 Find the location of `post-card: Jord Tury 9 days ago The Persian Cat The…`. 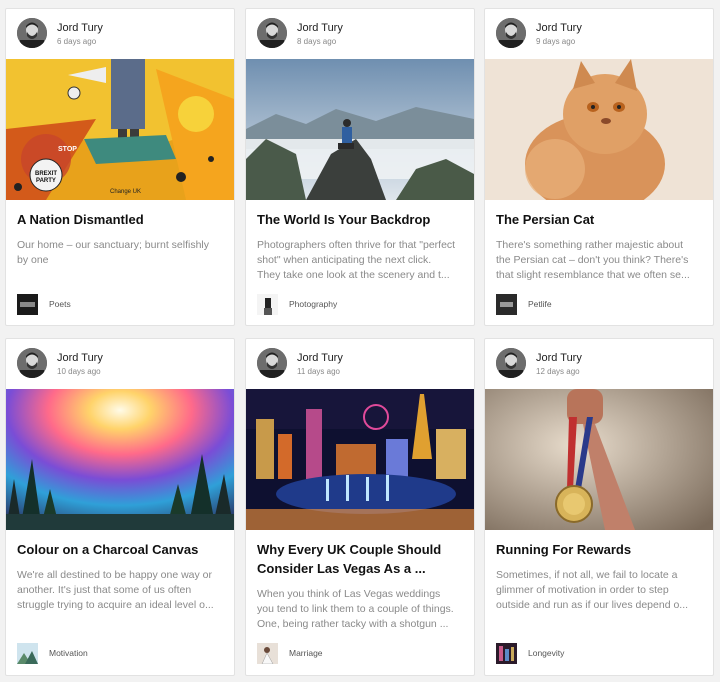

post-card: Jord Tury 9 days ago The Persian Cat The… is located at coordinates (599, 167).